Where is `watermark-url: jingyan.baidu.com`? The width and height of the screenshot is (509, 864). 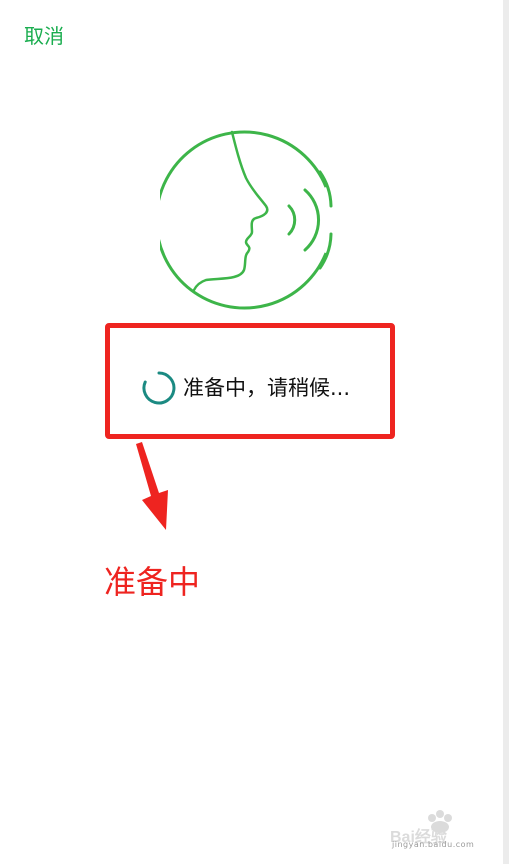 watermark-url: jingyan.baidu.com is located at coordinates (433, 844).